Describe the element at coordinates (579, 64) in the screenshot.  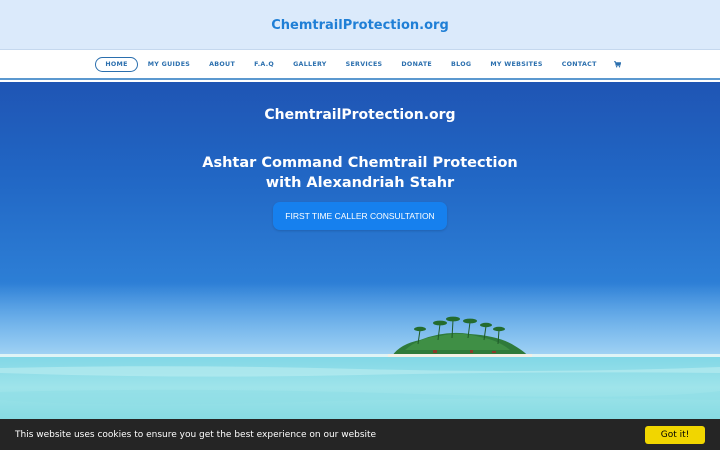
I see `nav-item-contact: CONTACT` at that location.